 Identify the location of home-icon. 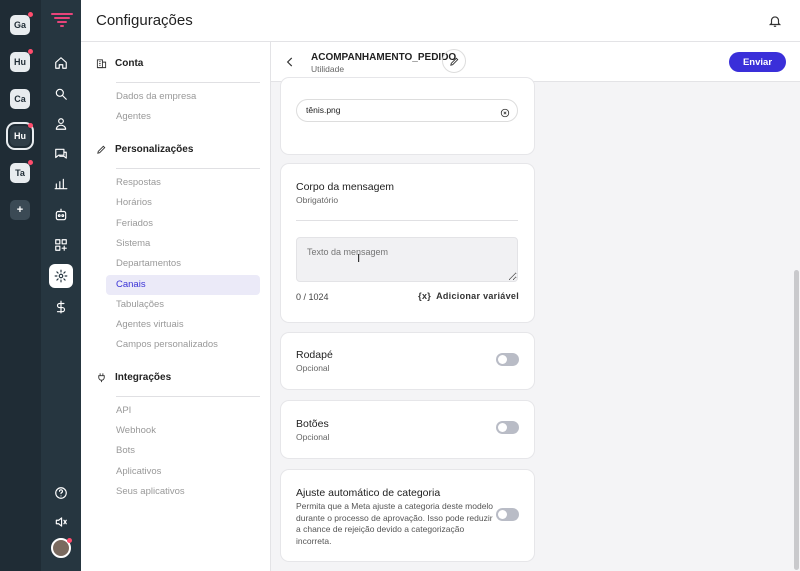
(61, 63).